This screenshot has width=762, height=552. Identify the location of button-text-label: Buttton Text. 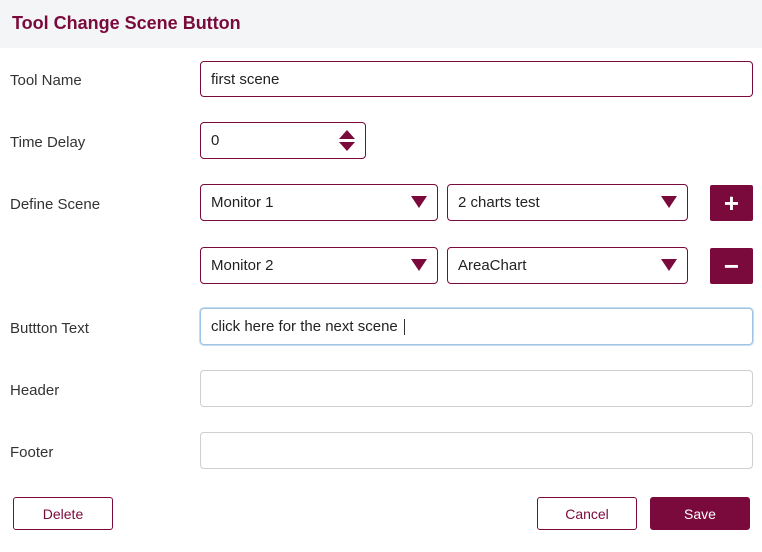
(49, 328).